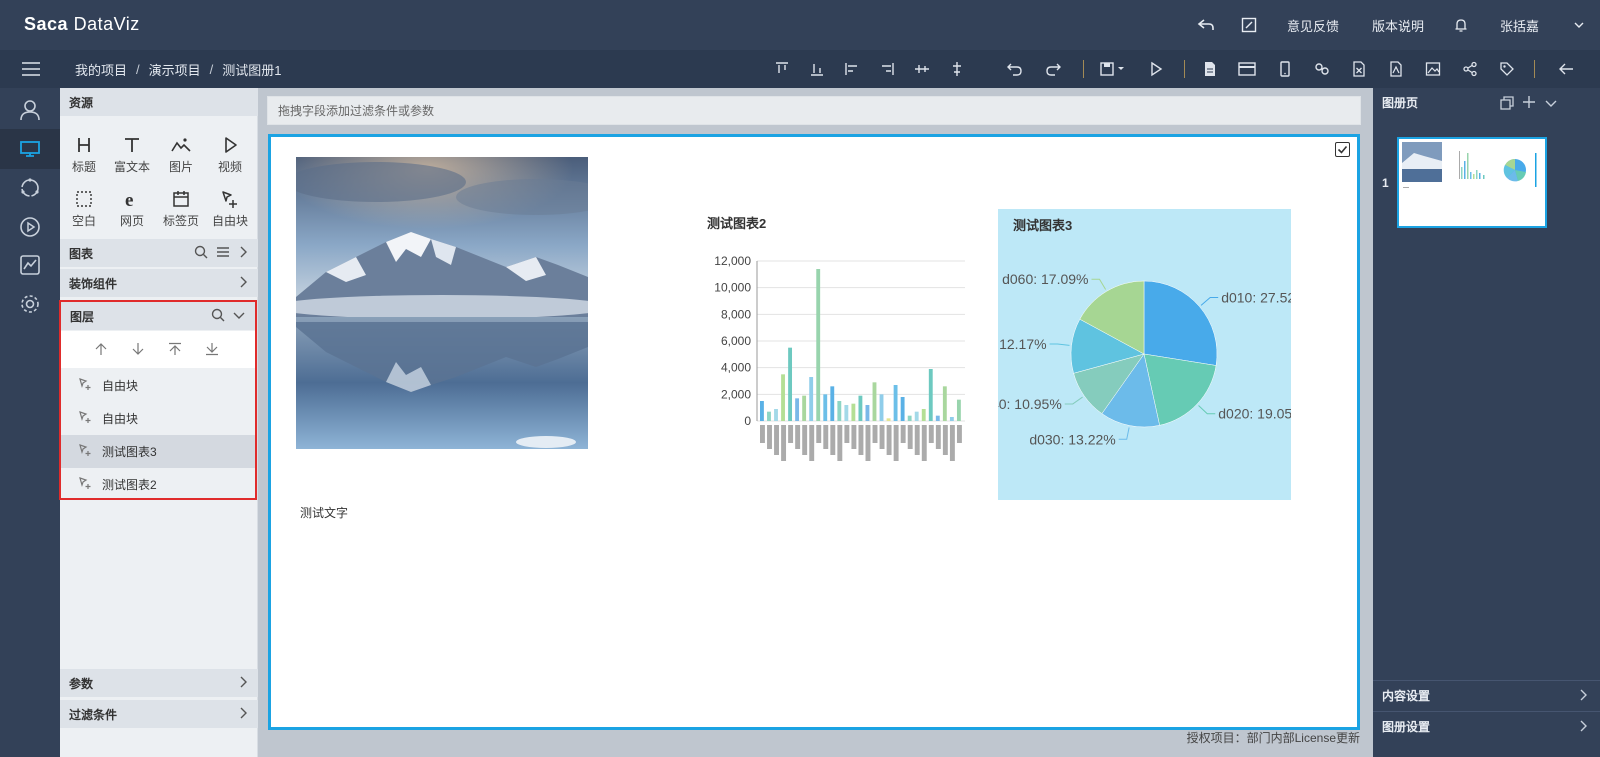  I want to click on move-to-top-icon, so click(175, 350).